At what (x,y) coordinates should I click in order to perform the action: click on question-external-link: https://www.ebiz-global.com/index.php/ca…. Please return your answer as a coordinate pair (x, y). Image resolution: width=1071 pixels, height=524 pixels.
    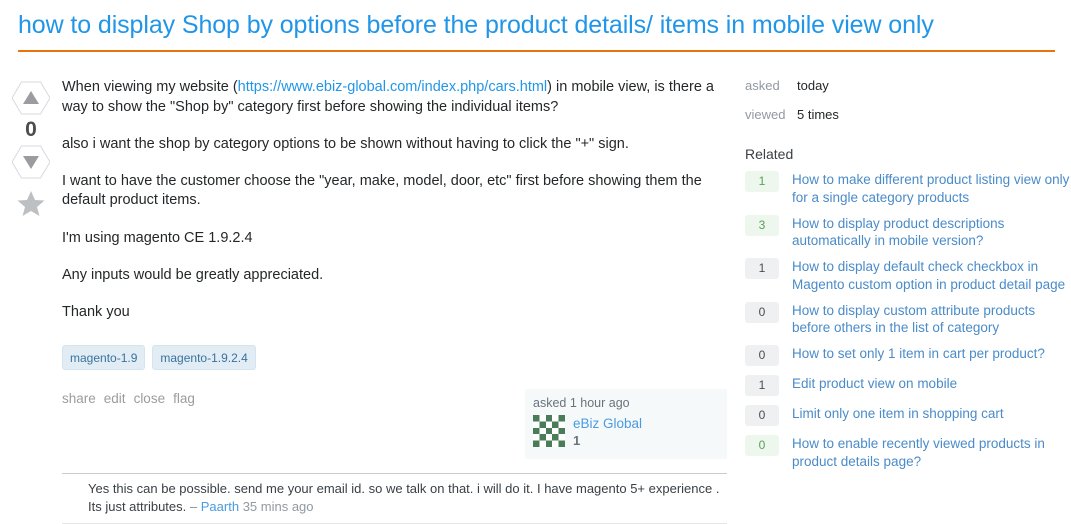
    Looking at the image, I should click on (392, 87).